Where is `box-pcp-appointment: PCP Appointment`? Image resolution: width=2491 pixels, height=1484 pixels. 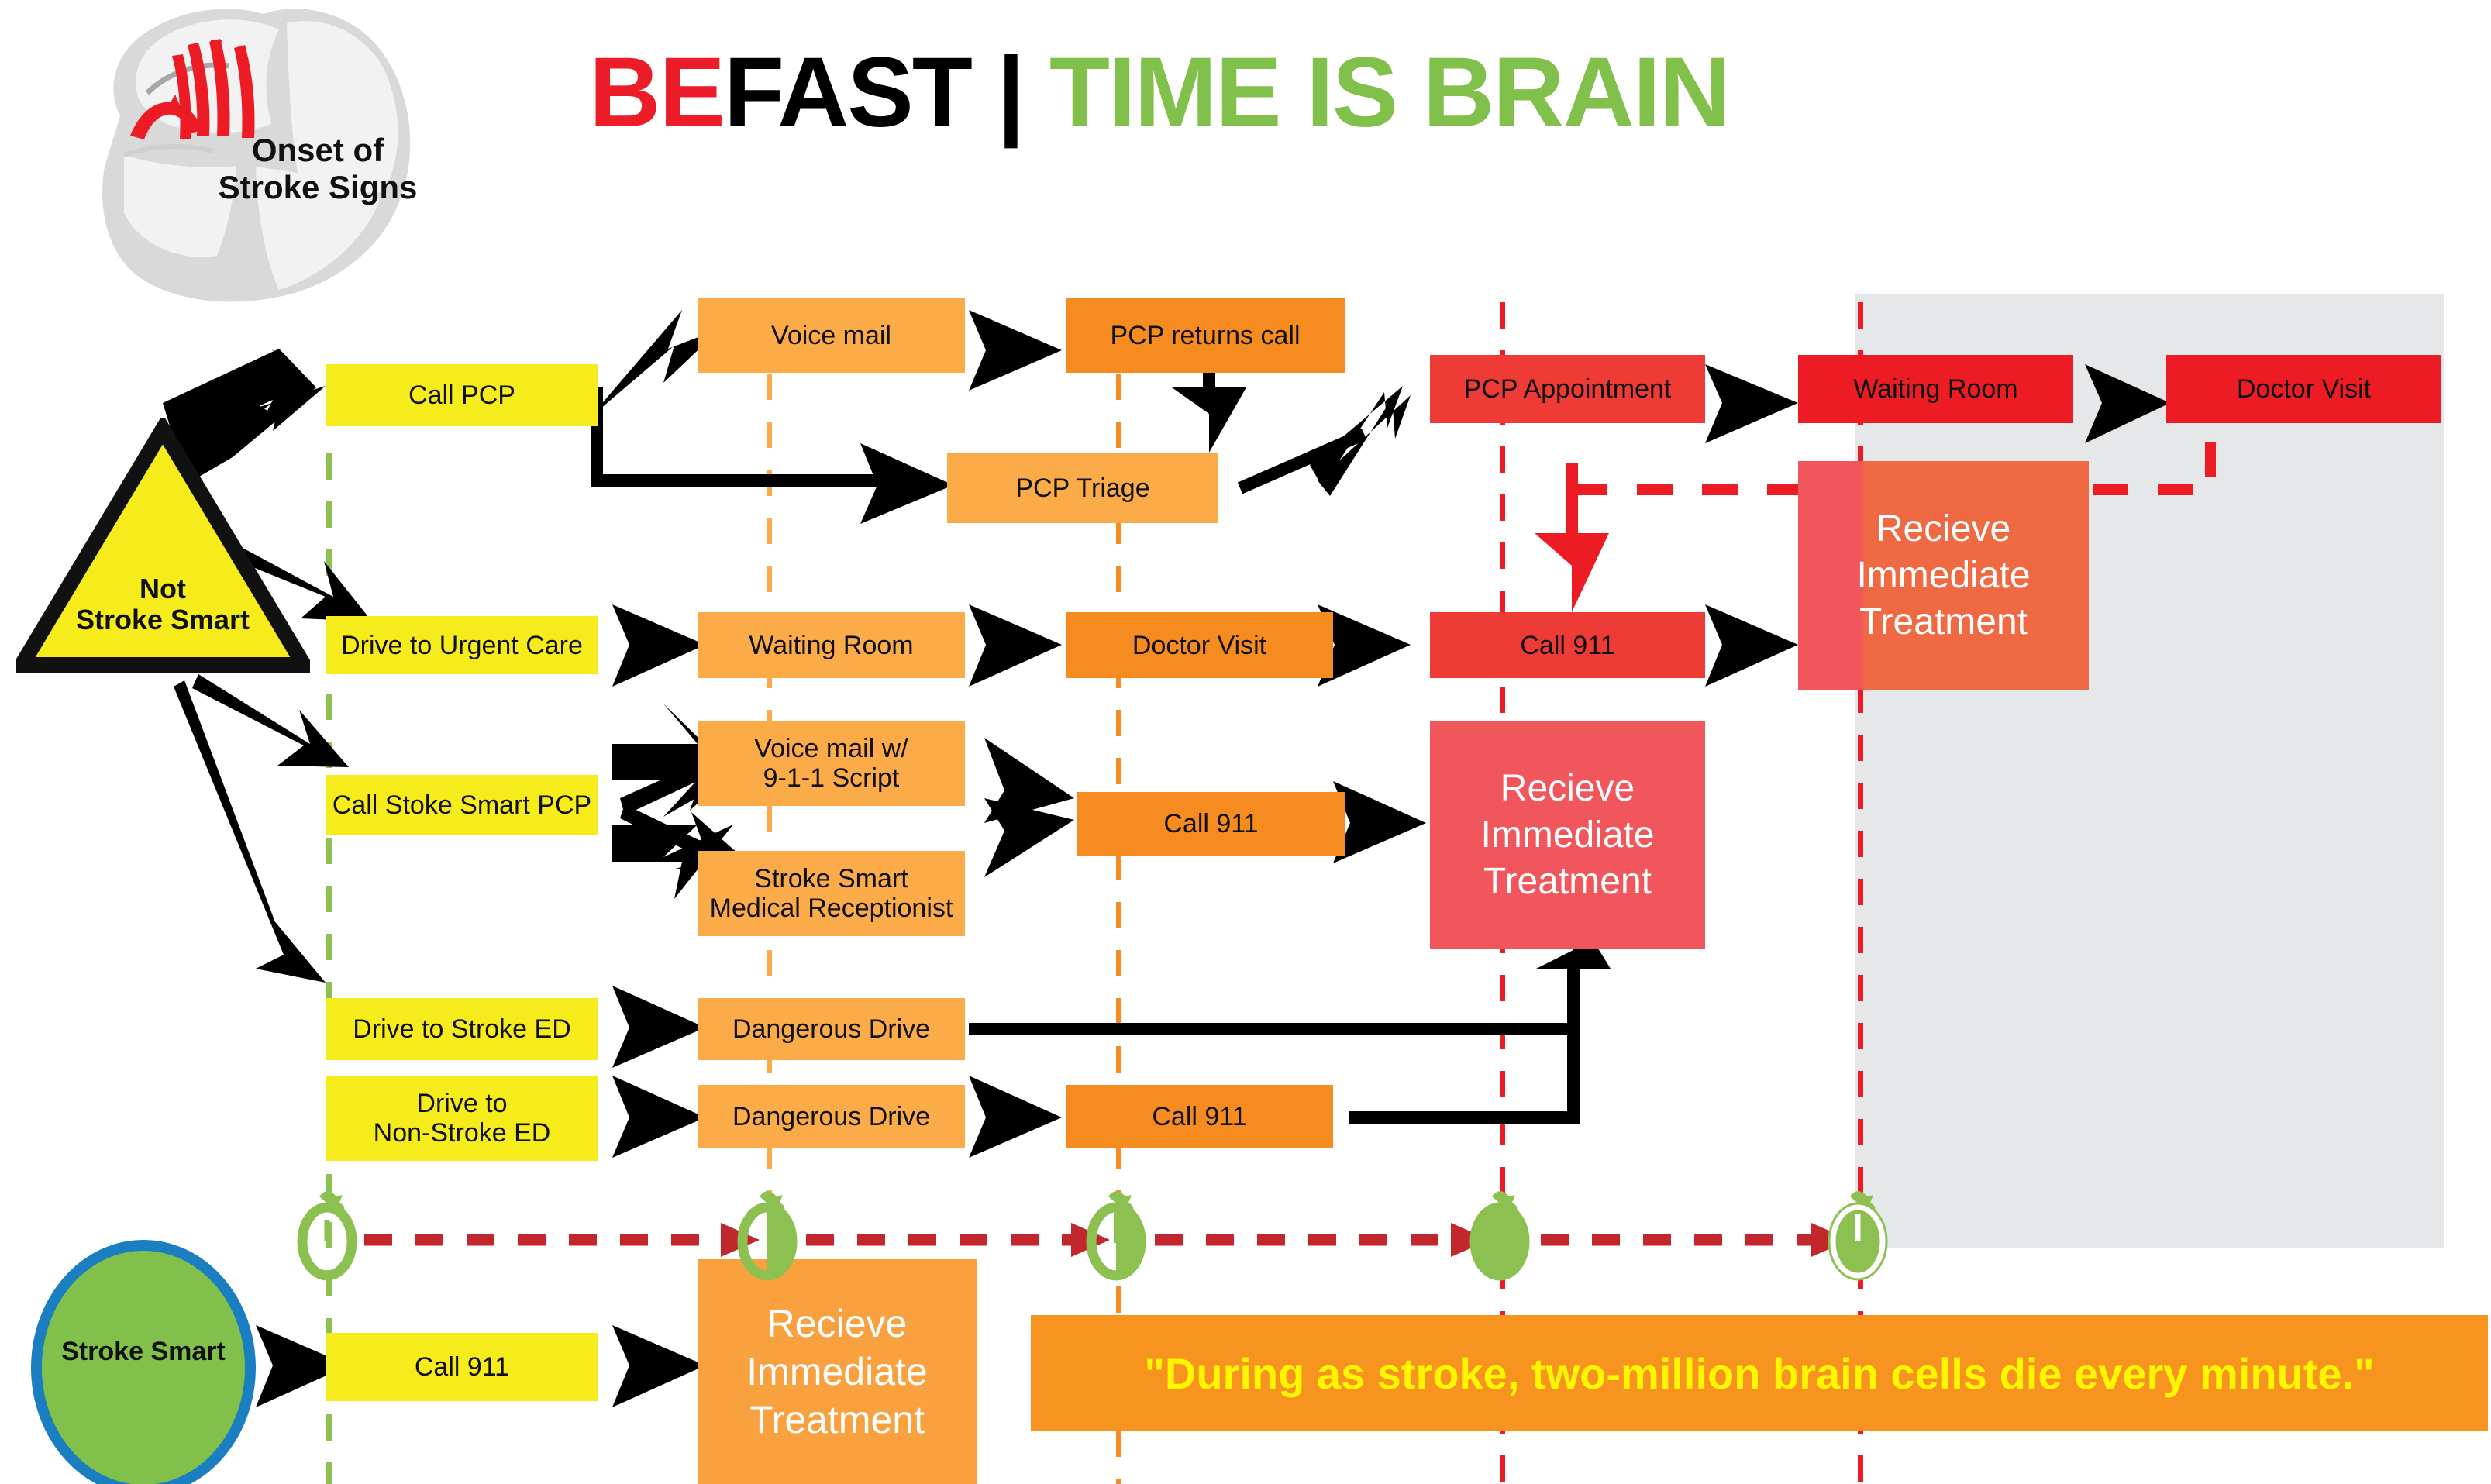
box-pcp-appointment: PCP Appointment is located at coordinates (1567, 389).